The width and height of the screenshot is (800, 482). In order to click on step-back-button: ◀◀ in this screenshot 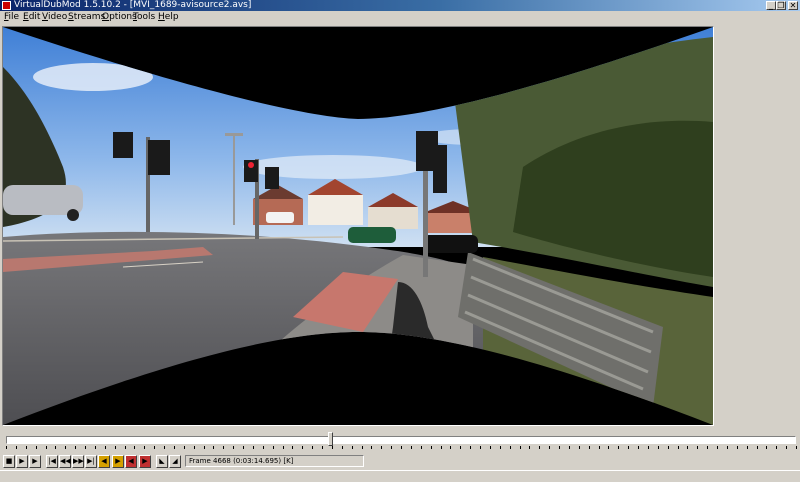, I will do `click(65, 461)`.